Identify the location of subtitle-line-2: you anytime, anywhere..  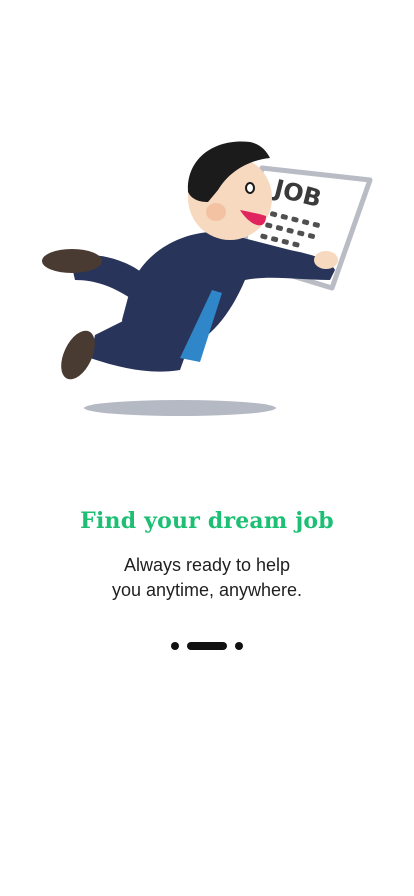
(207, 590).